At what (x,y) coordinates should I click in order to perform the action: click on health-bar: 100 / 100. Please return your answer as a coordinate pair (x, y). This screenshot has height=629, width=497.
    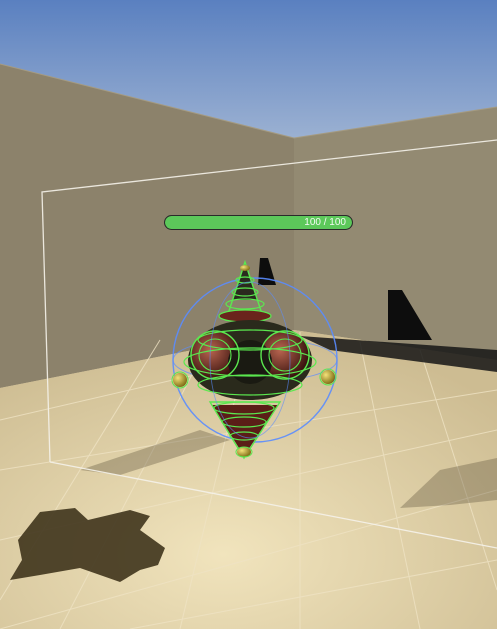
    Looking at the image, I should click on (258, 222).